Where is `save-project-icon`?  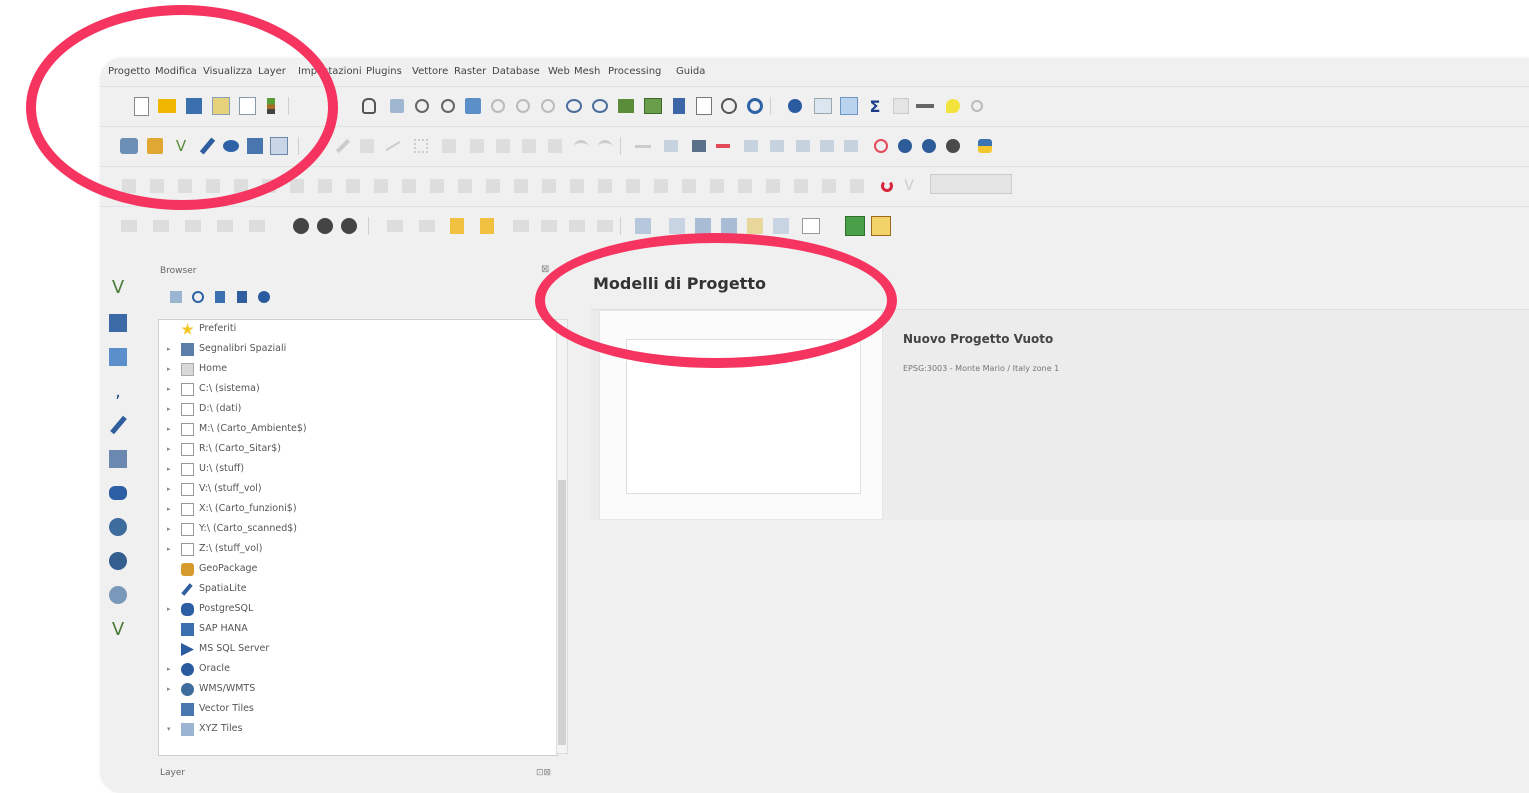
save-project-icon is located at coordinates (194, 106).